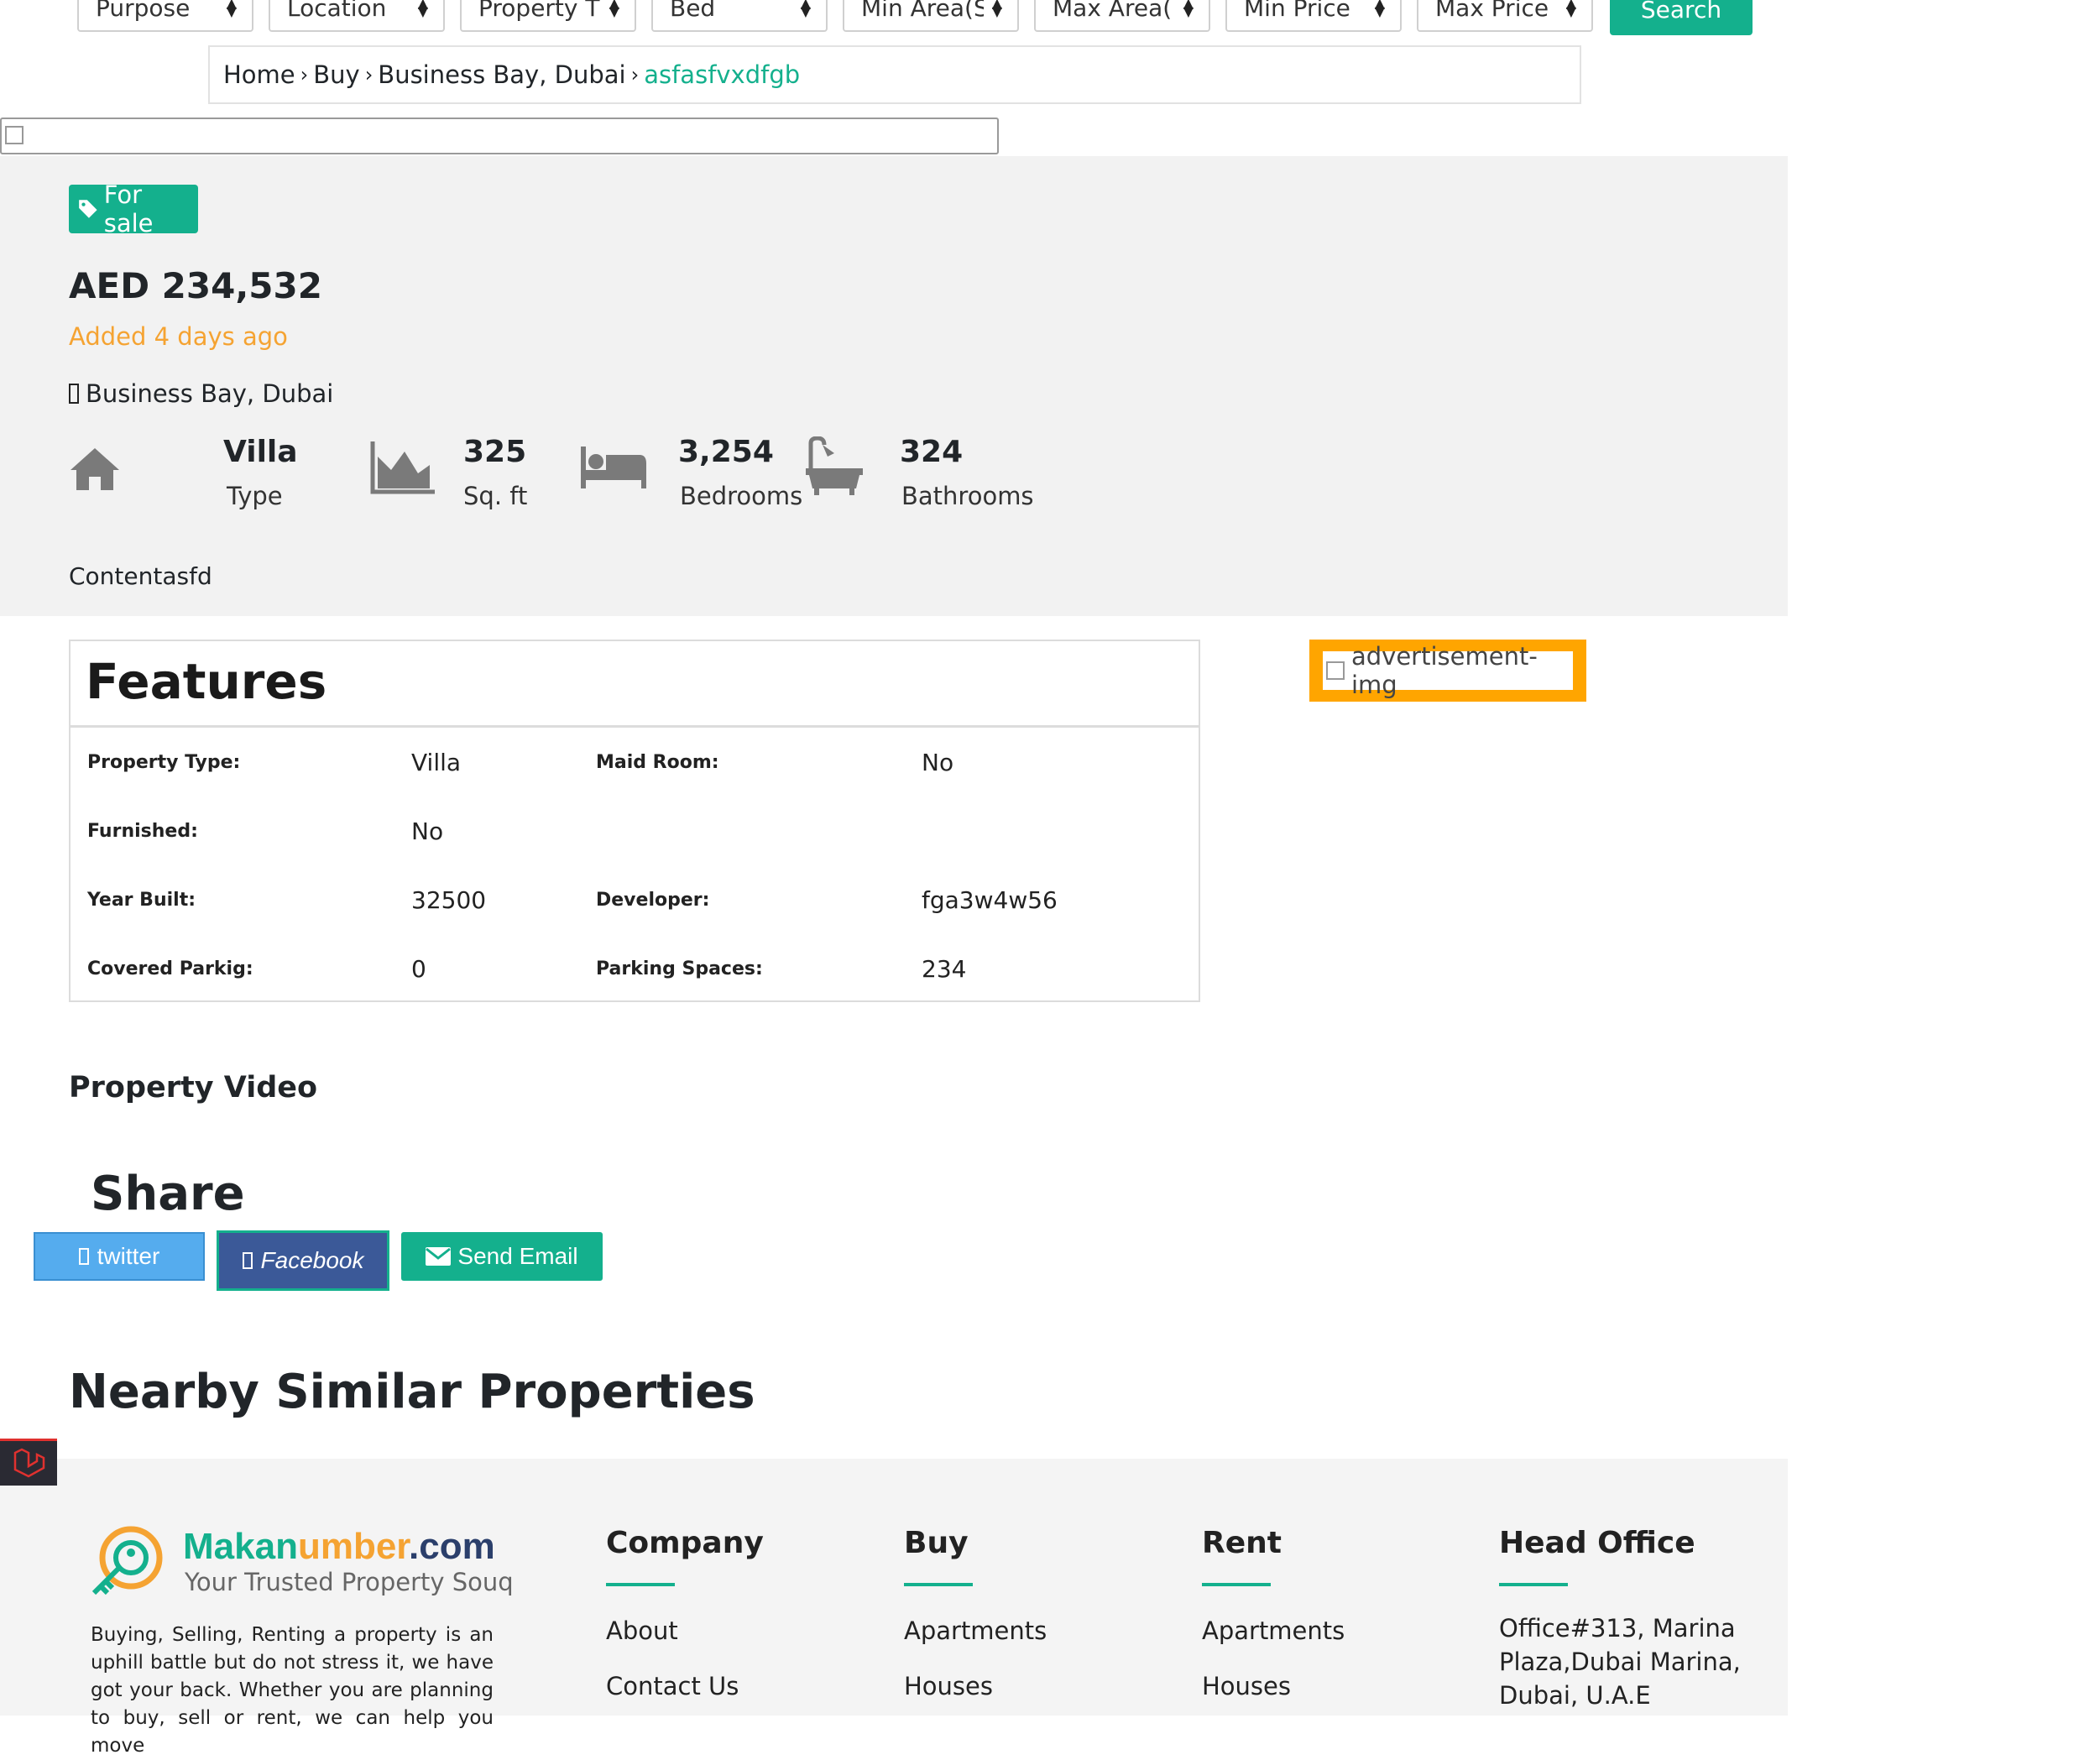  What do you see at coordinates (241, 1546) in the screenshot?
I see `brand-name-part: Makan` at bounding box center [241, 1546].